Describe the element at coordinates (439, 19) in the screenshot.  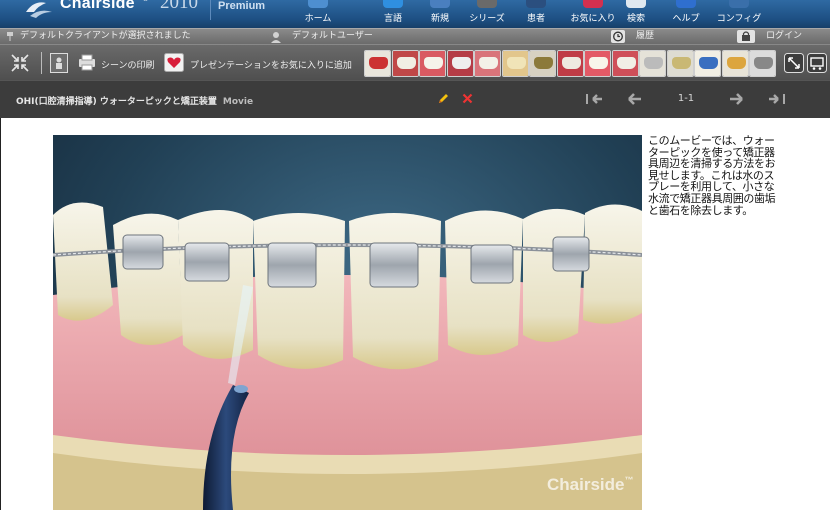
I see `nav-label: 新規` at that location.